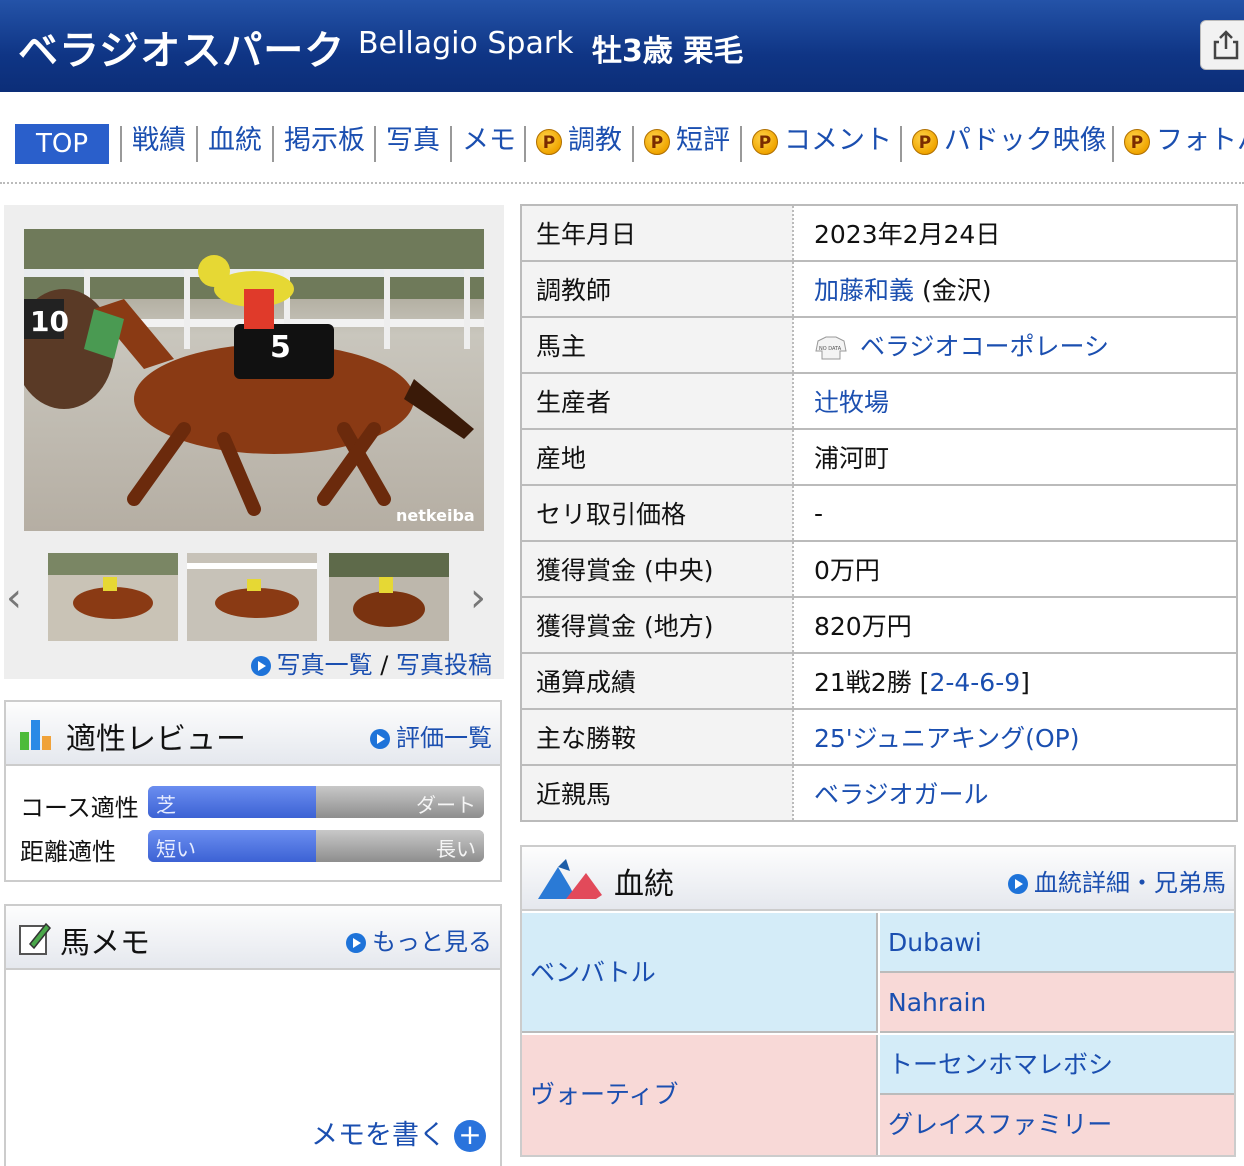  I want to click on prize-local-label: 獲得賞金 (地方), so click(657, 625).